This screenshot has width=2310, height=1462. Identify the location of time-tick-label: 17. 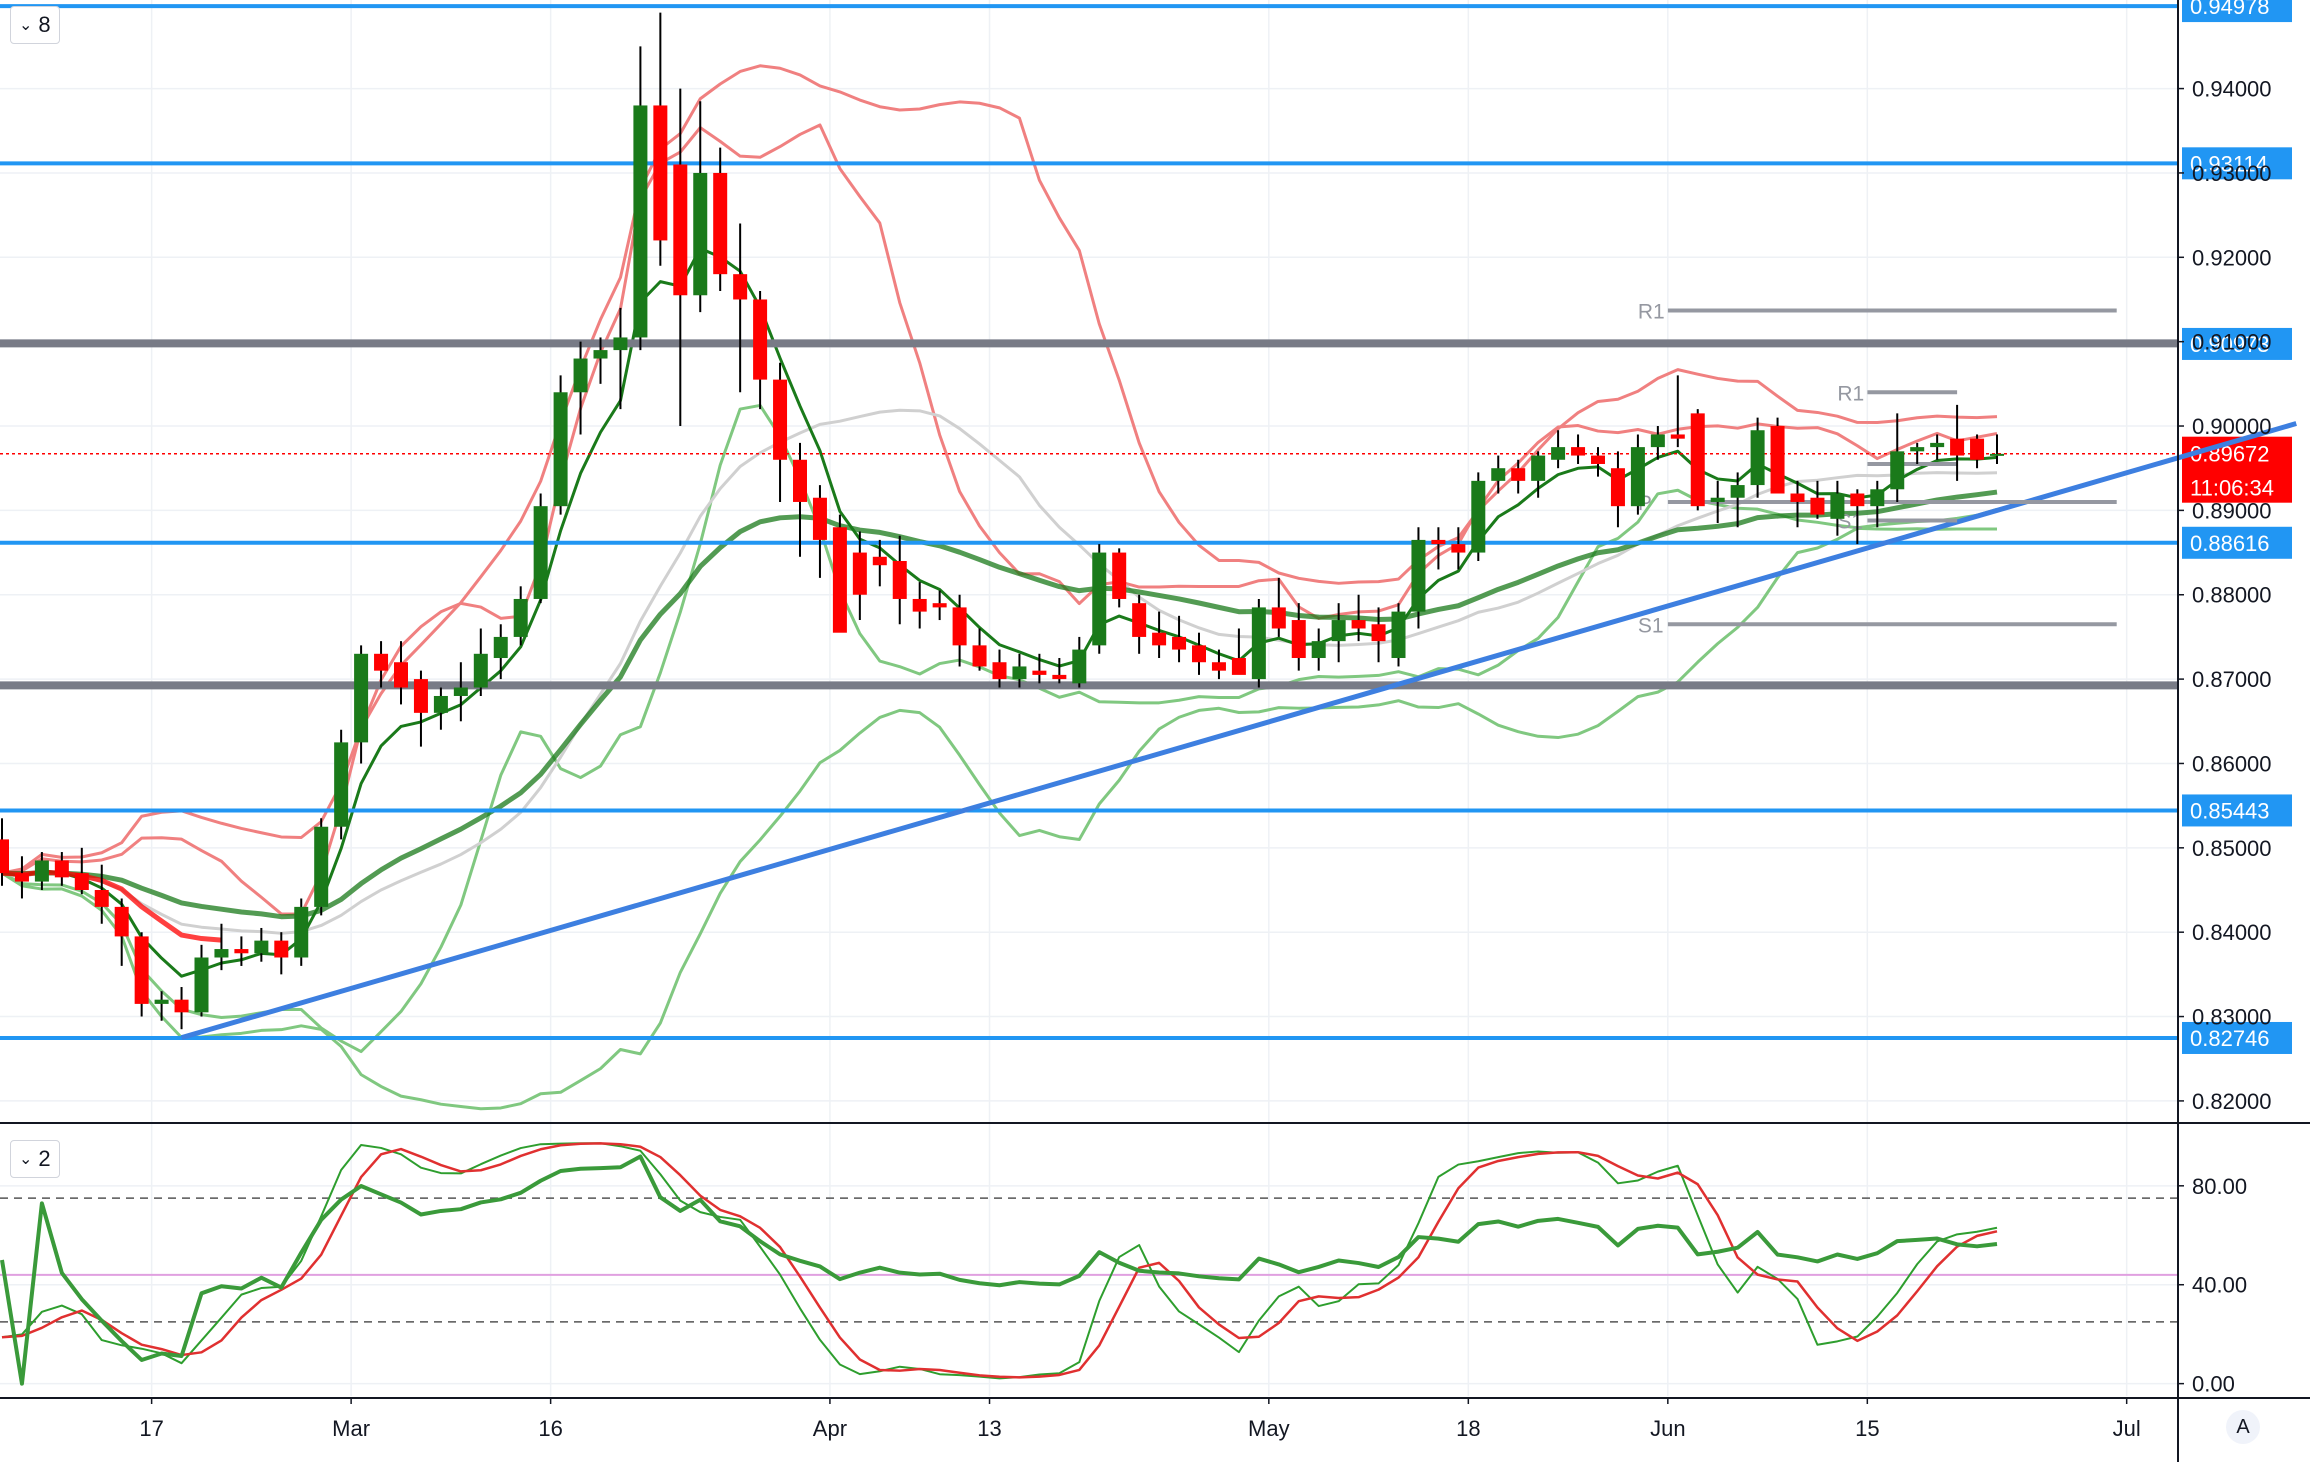
(151, 1428).